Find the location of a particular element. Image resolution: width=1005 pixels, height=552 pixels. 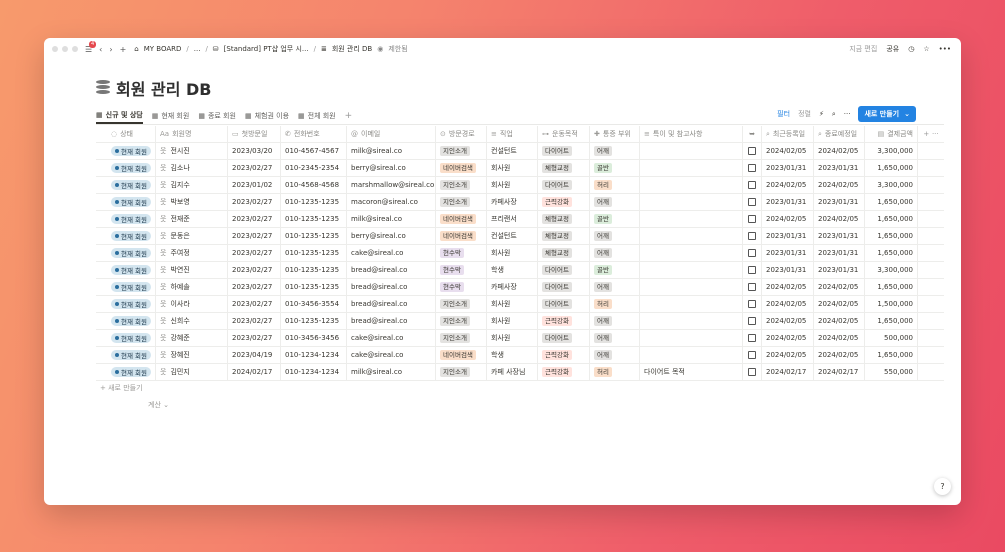

phone-cell: 010-2345-2354 is located at coordinates (314, 168).